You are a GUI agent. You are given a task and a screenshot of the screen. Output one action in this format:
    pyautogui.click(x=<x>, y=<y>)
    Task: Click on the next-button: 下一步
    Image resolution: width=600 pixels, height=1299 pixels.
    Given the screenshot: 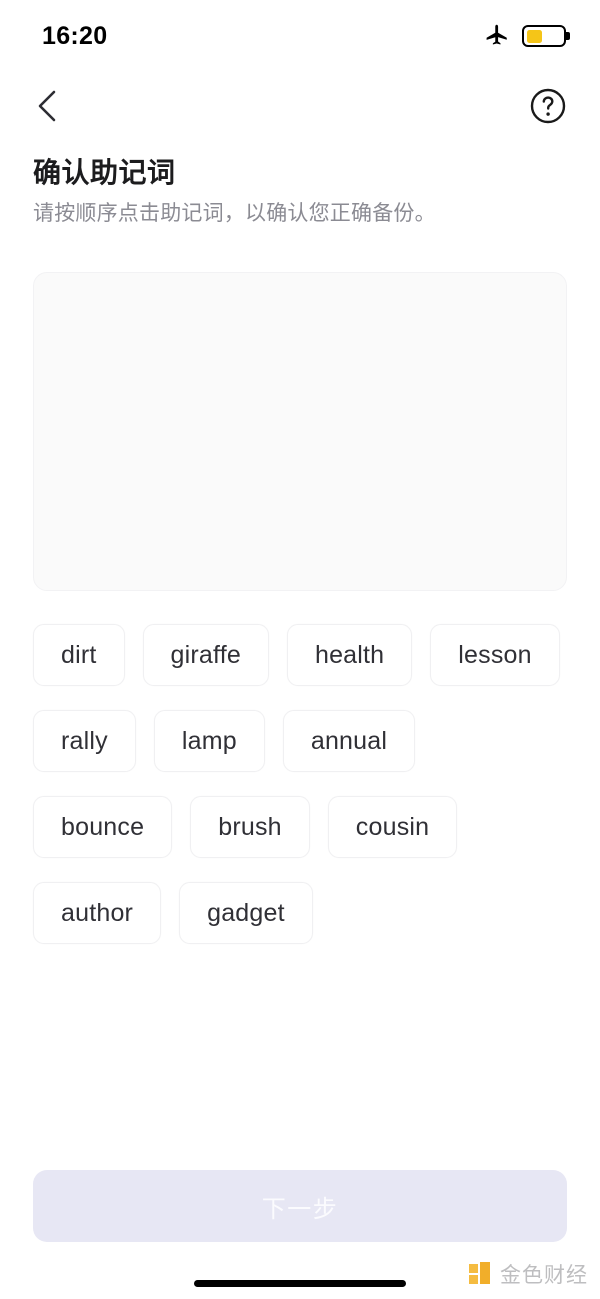 What is the action you would take?
    pyautogui.click(x=300, y=1206)
    